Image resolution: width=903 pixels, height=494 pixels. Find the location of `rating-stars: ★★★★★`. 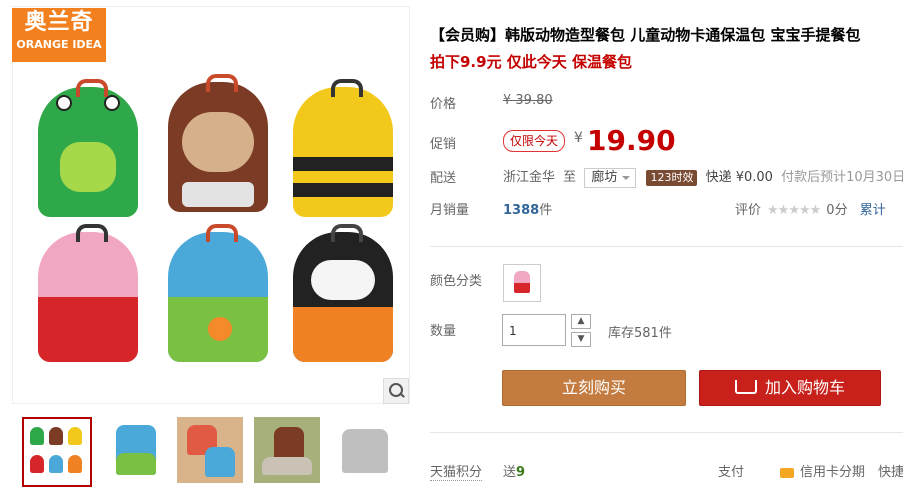

rating-stars: ★★★★★ is located at coordinates (794, 210).